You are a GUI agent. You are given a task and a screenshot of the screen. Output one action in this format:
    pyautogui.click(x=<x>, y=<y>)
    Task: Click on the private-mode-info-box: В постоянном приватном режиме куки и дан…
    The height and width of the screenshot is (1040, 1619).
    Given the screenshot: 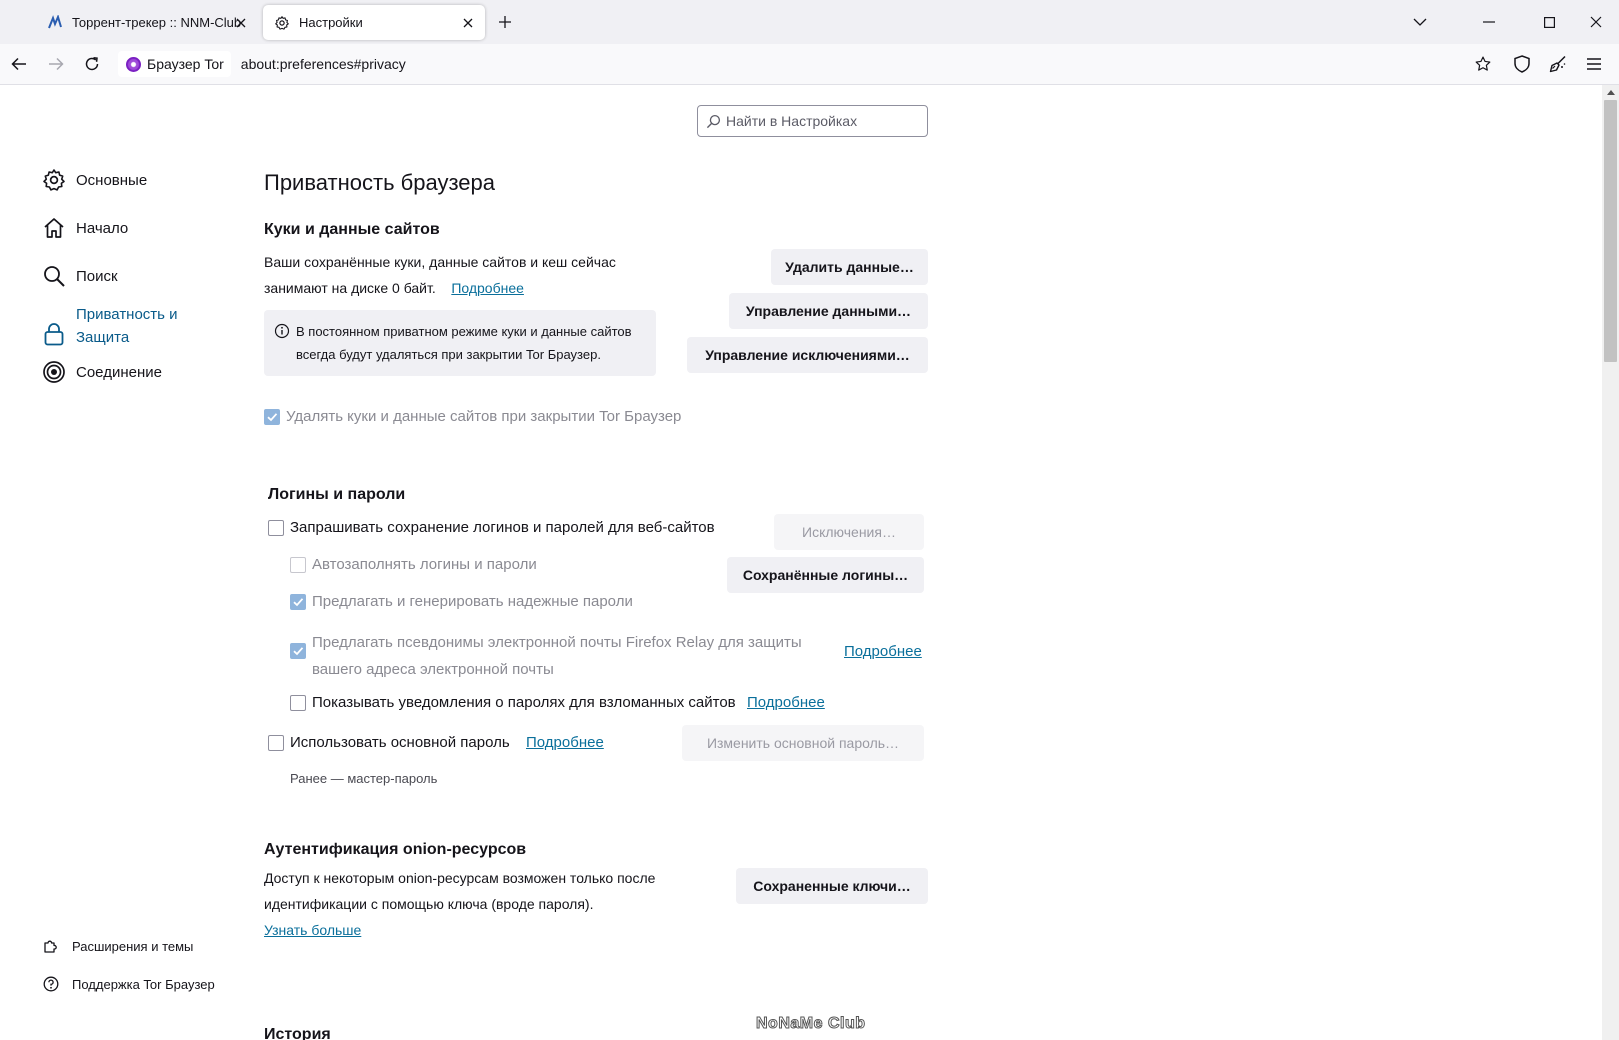 What is the action you would take?
    pyautogui.click(x=460, y=343)
    